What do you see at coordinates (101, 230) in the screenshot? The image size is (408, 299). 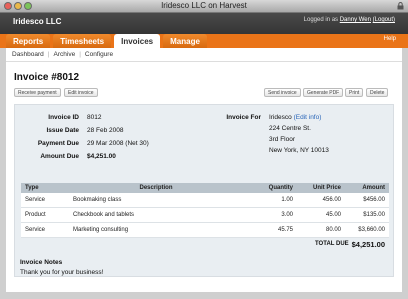 I see `row-description: Marketing consulting` at bounding box center [101, 230].